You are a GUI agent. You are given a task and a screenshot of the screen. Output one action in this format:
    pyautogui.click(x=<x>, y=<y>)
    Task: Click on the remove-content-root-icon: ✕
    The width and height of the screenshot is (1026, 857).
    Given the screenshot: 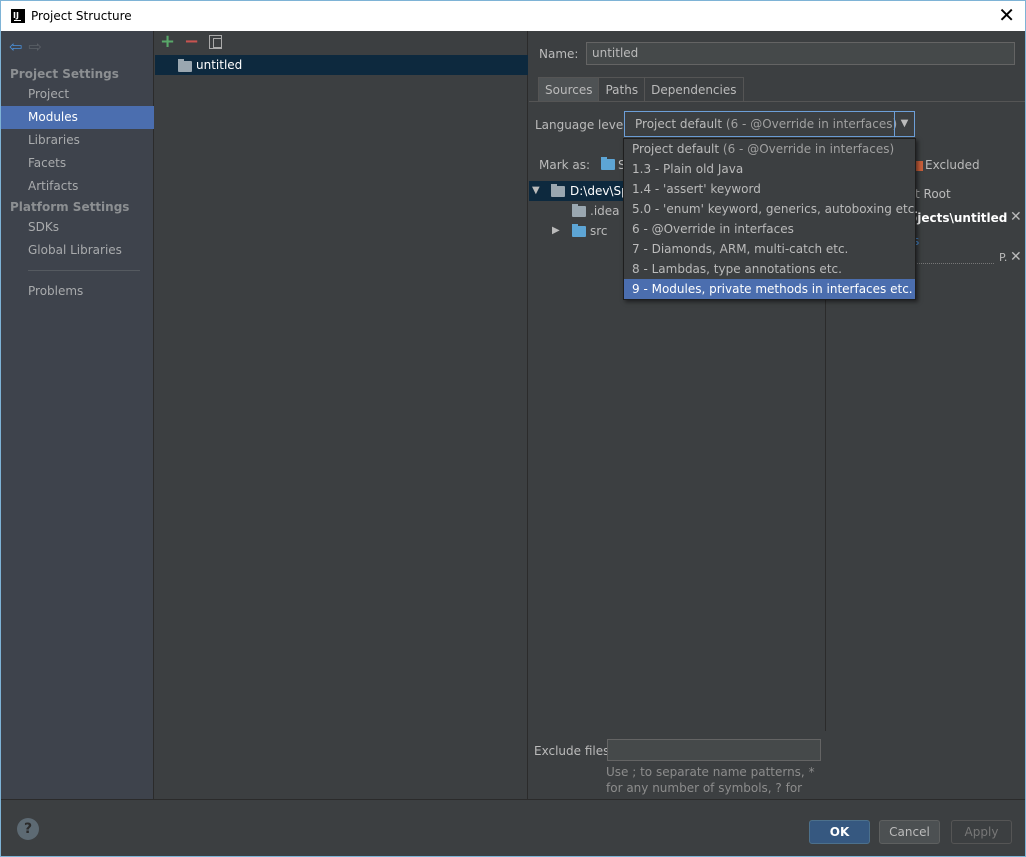 What is the action you would take?
    pyautogui.click(x=1016, y=217)
    